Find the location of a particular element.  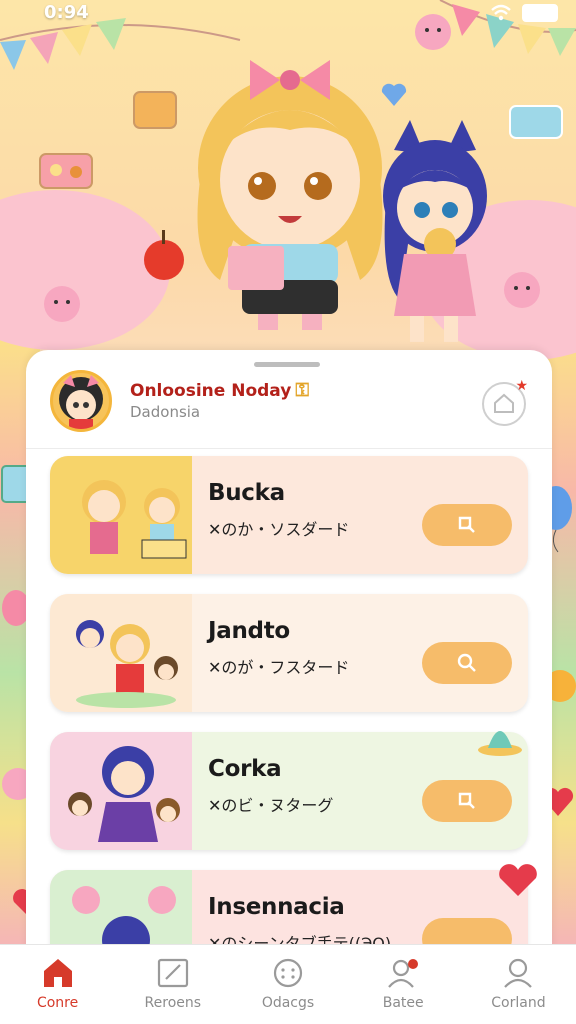

nav-item-home: Conre is located at coordinates (57, 984).